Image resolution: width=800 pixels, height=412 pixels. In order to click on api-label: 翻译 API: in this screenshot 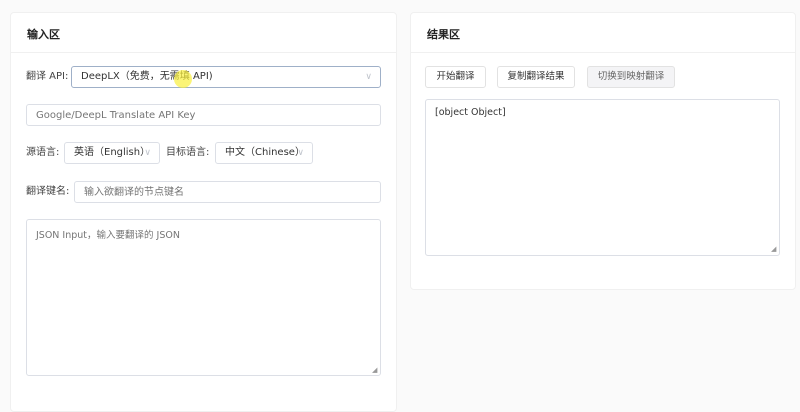, I will do `click(47, 76)`.